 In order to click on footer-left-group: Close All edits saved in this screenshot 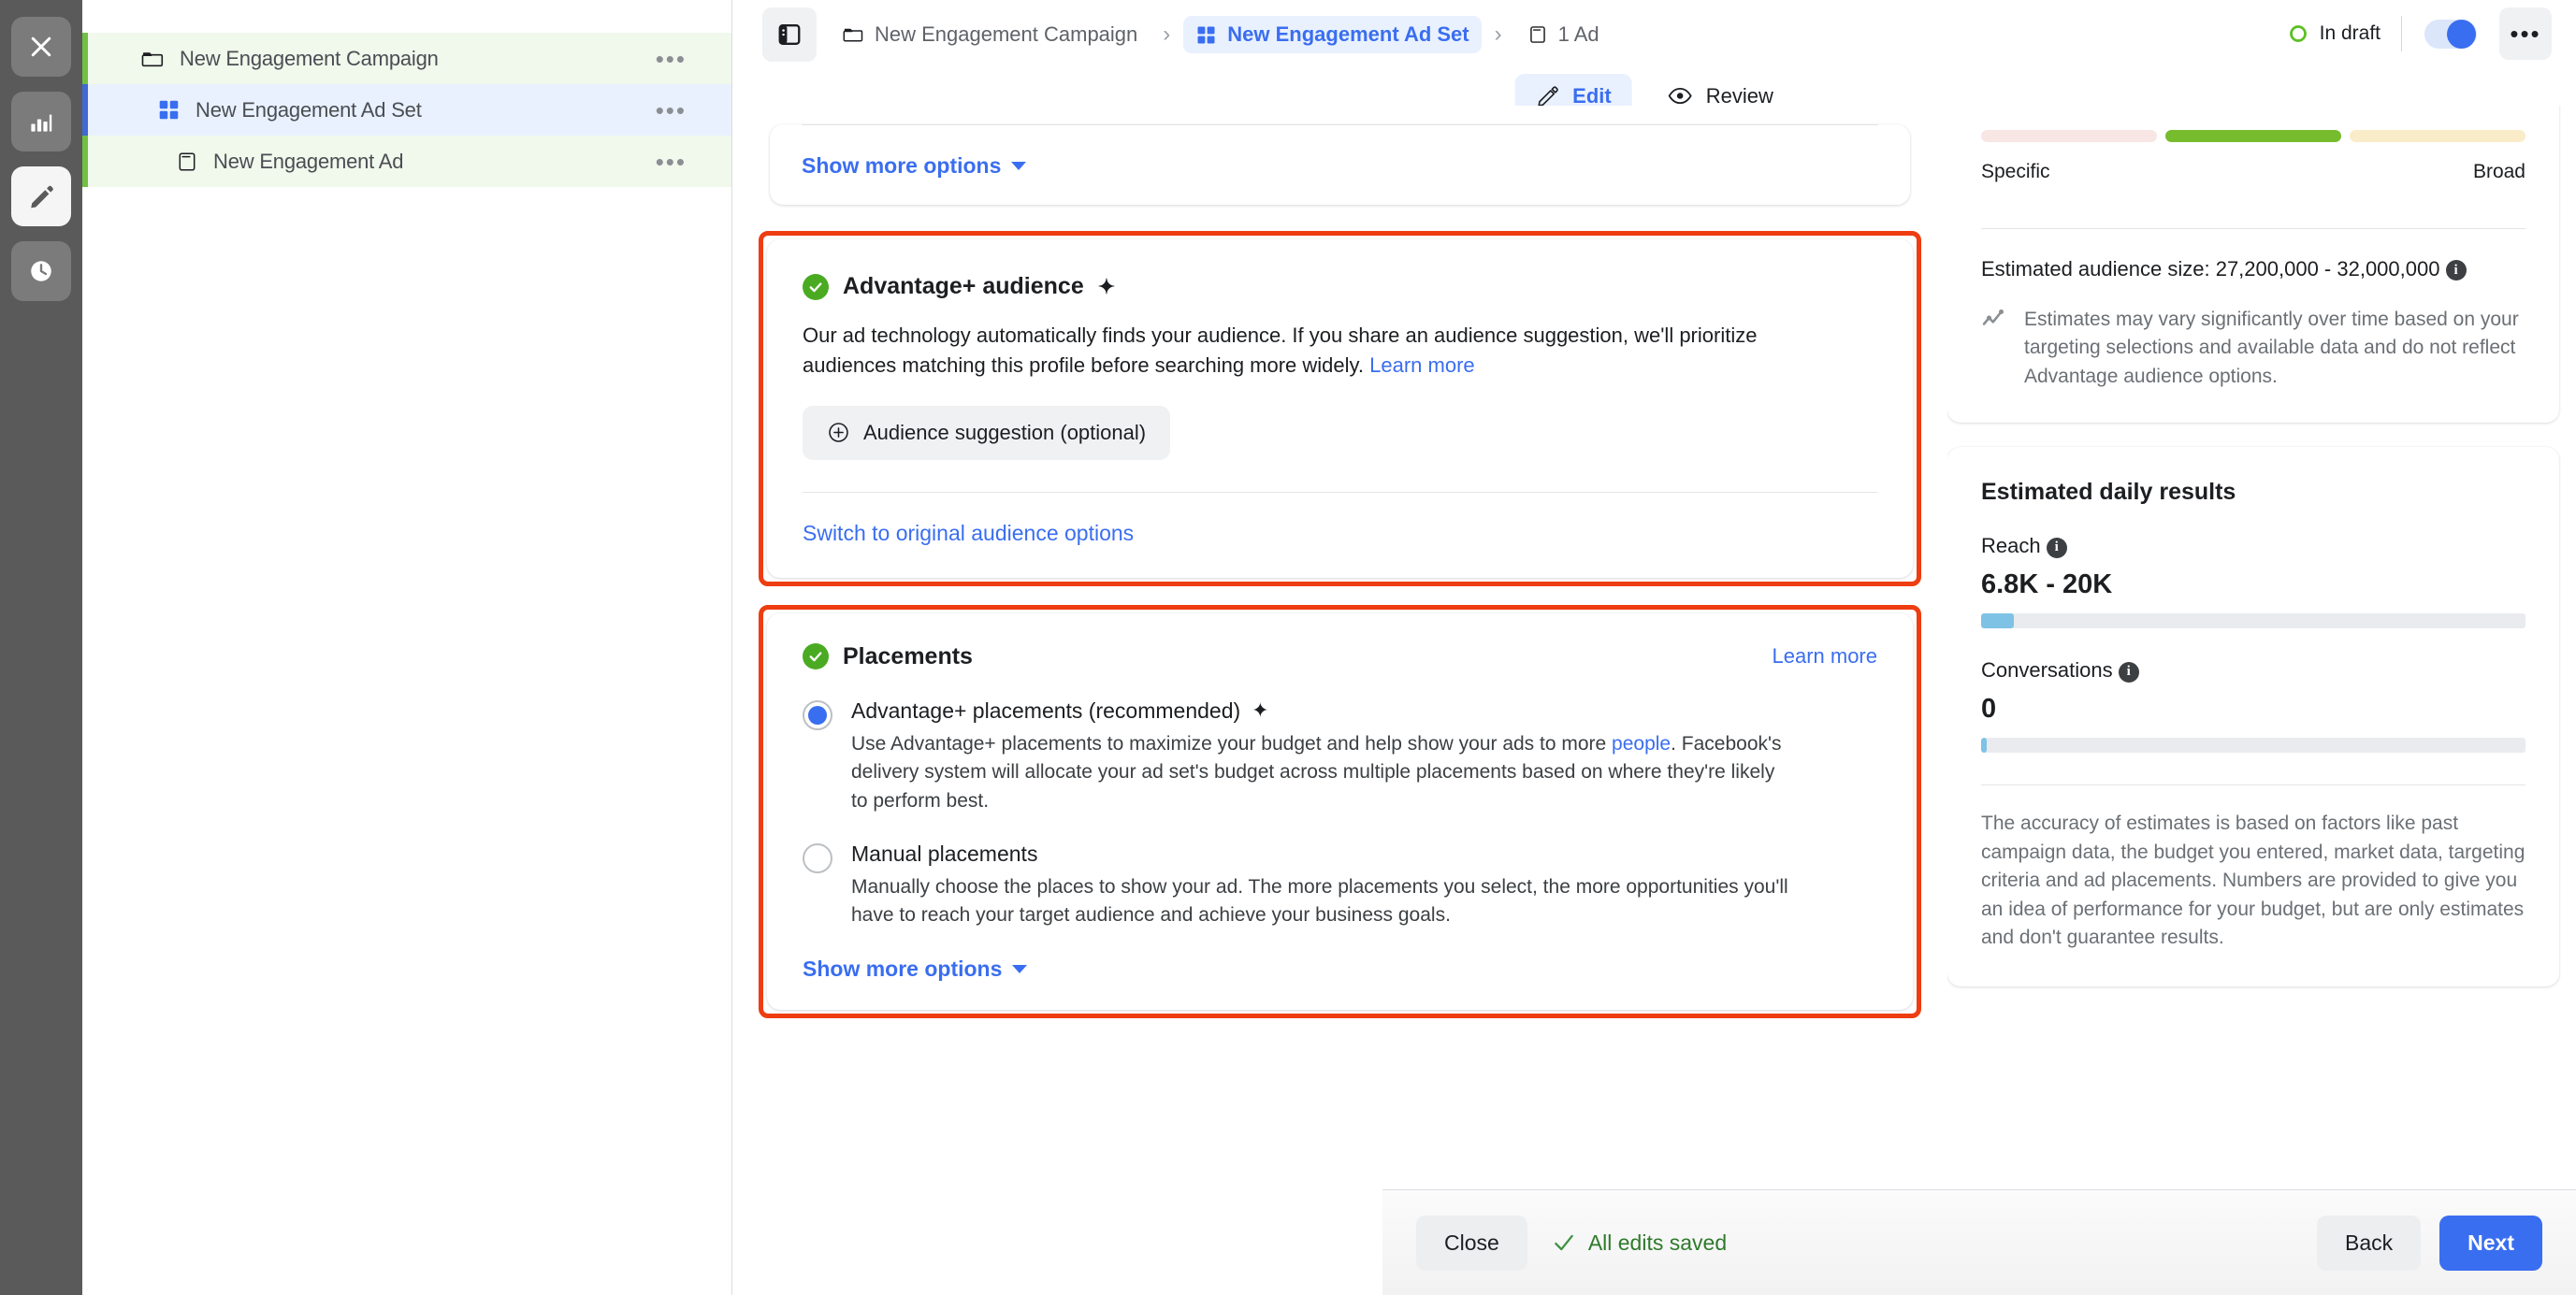, I will do `click(1571, 1243)`.